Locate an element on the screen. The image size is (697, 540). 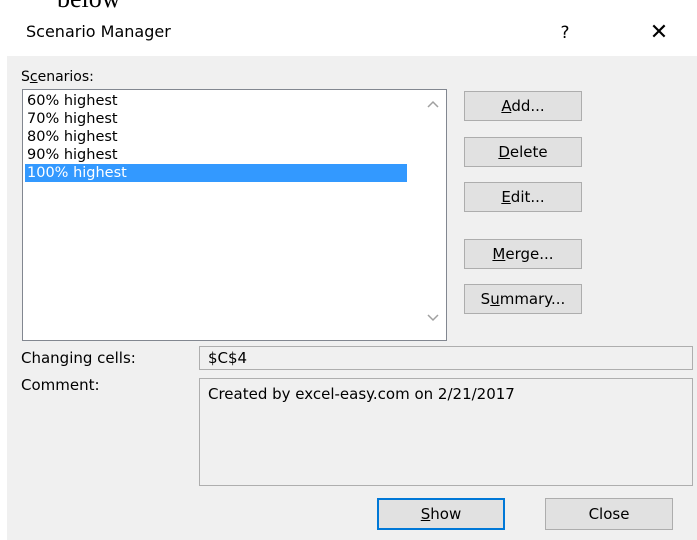
close-button: Close is located at coordinates (609, 514).